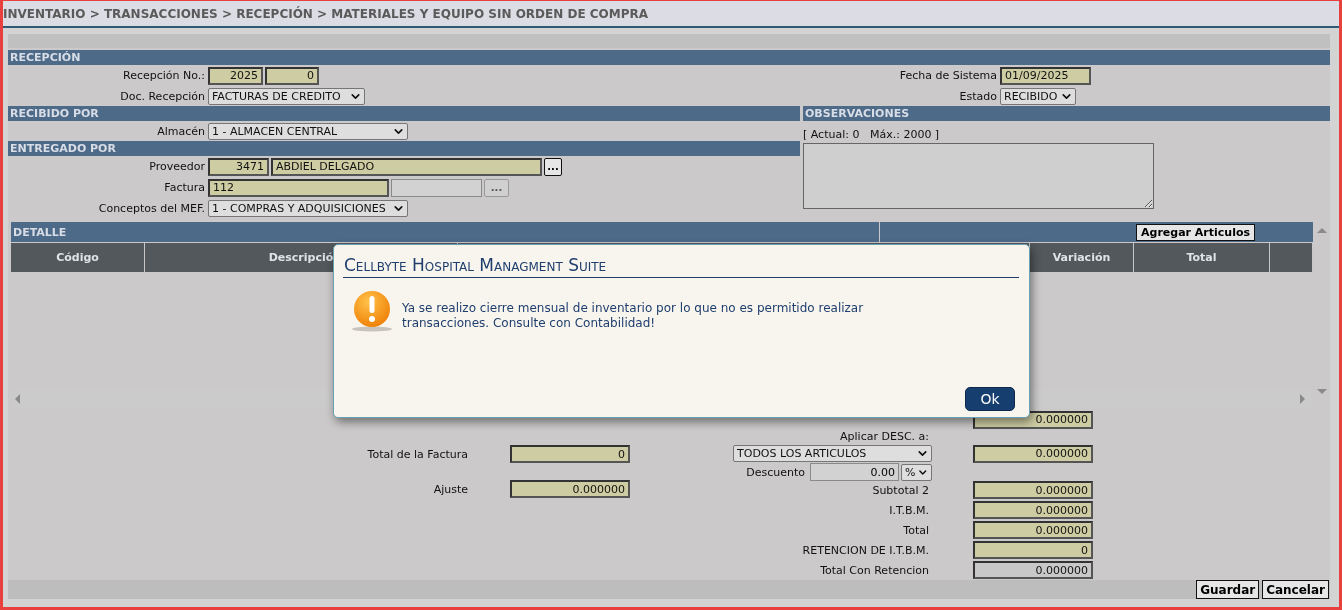 The height and width of the screenshot is (610, 1342). I want to click on dropdown: %, so click(916, 472).